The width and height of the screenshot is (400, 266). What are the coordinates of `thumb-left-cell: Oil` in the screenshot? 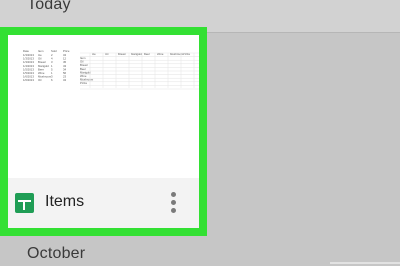 It's located at (40, 80).